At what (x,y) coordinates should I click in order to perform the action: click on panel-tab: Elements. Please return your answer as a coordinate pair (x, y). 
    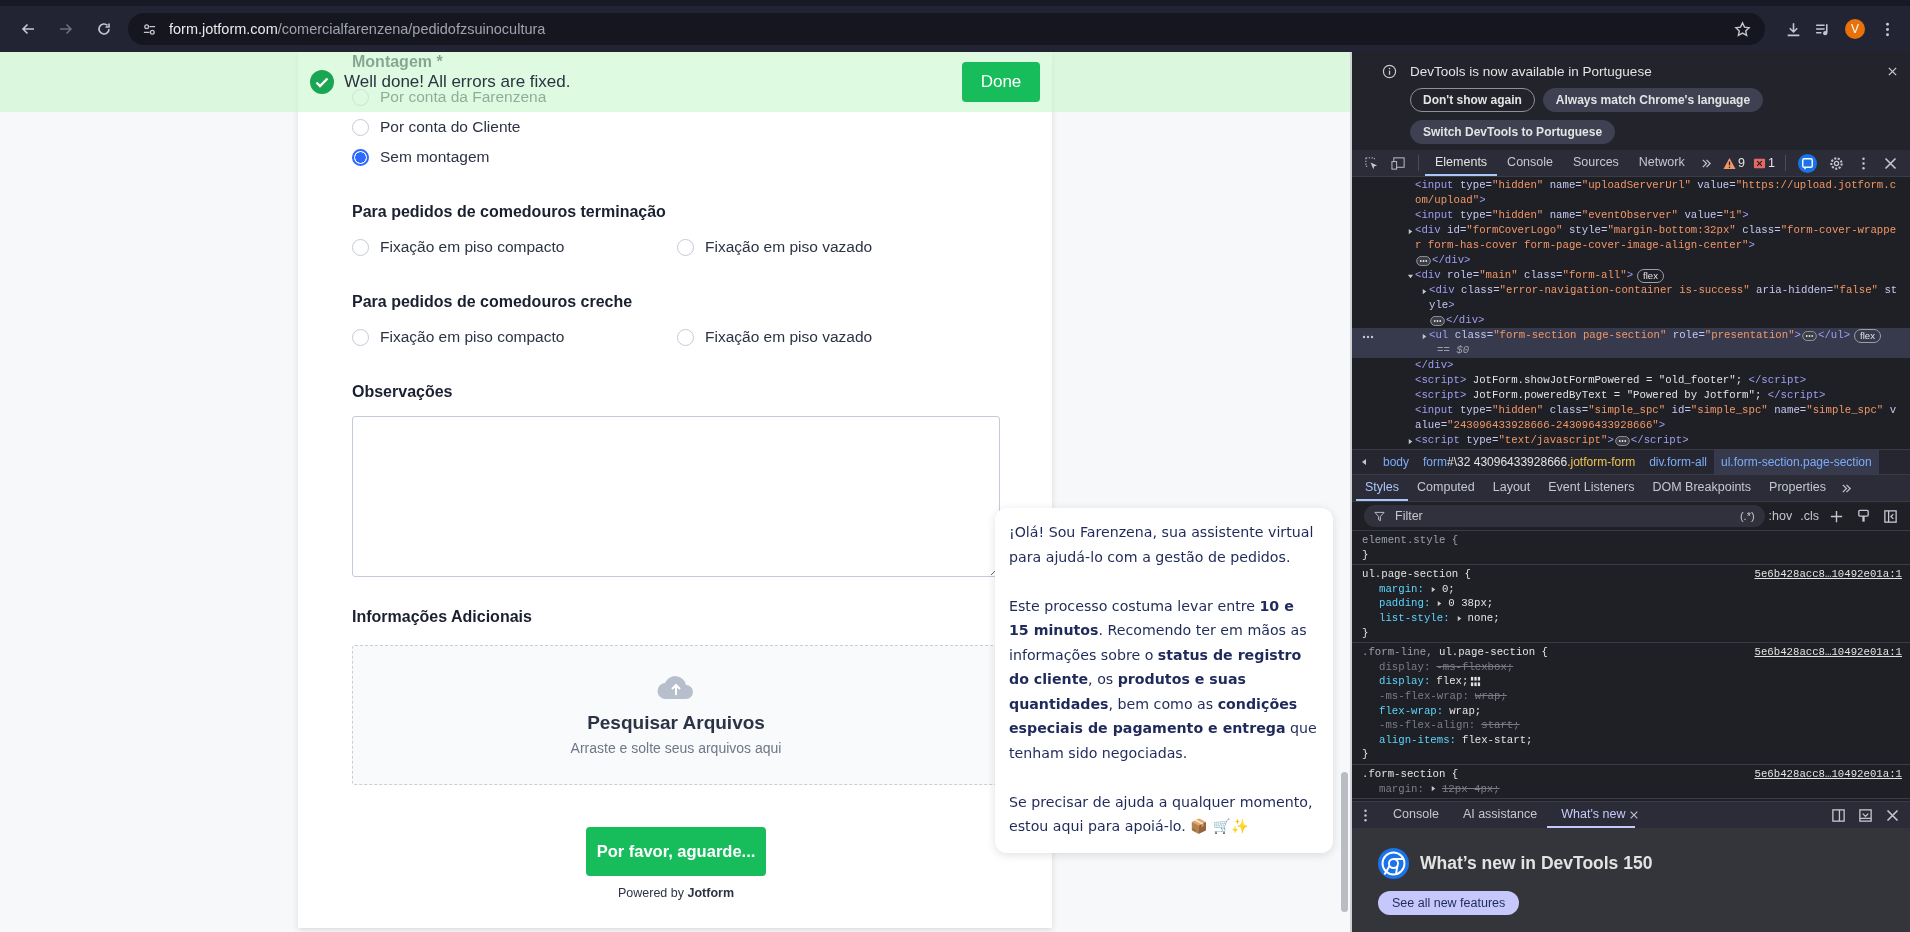
    Looking at the image, I should click on (1461, 163).